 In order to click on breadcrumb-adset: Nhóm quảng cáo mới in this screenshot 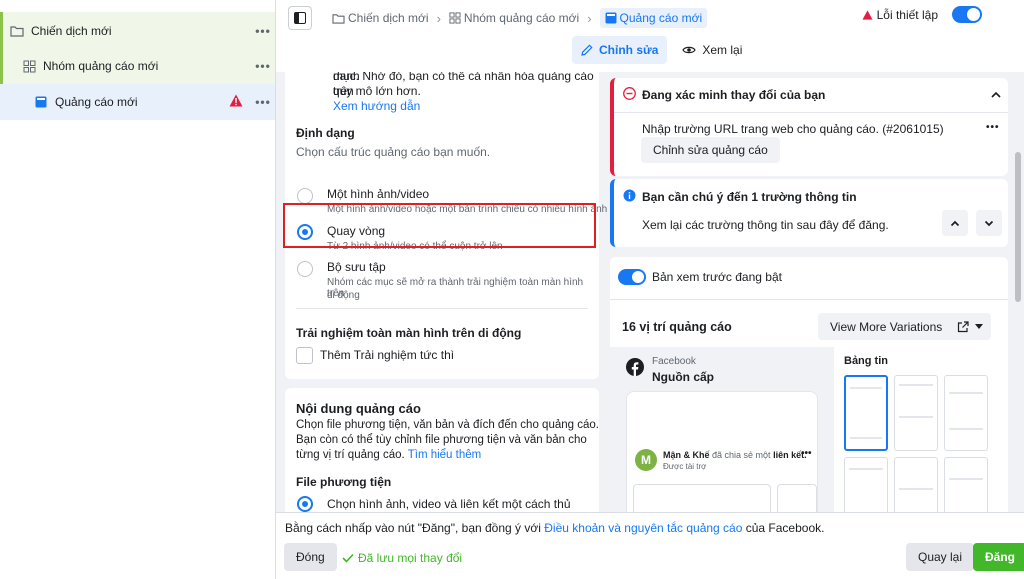, I will do `click(514, 18)`.